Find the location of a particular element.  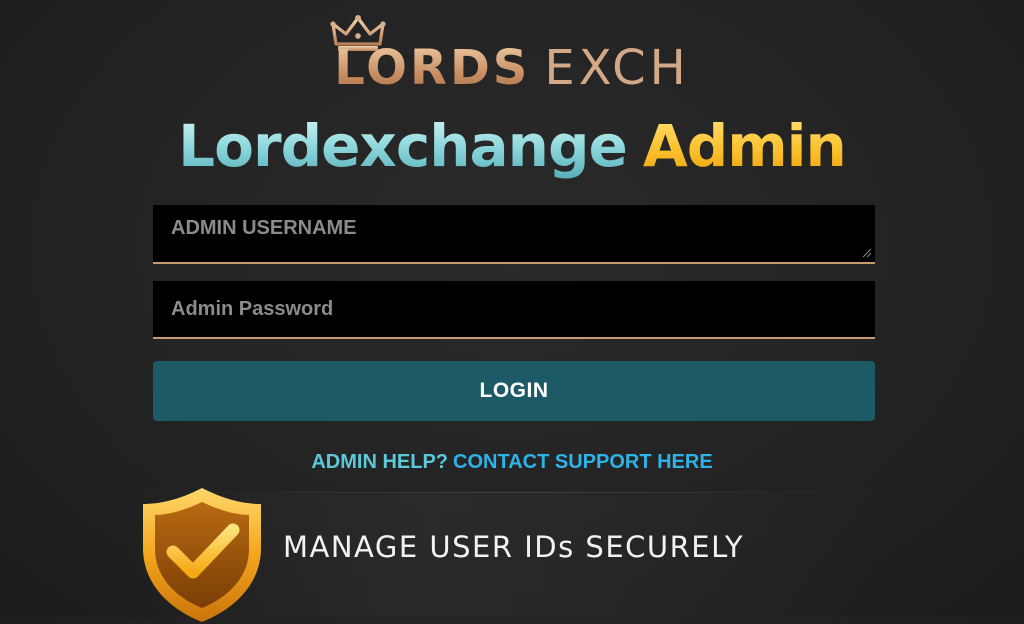

admin-password-input is located at coordinates (514, 310).